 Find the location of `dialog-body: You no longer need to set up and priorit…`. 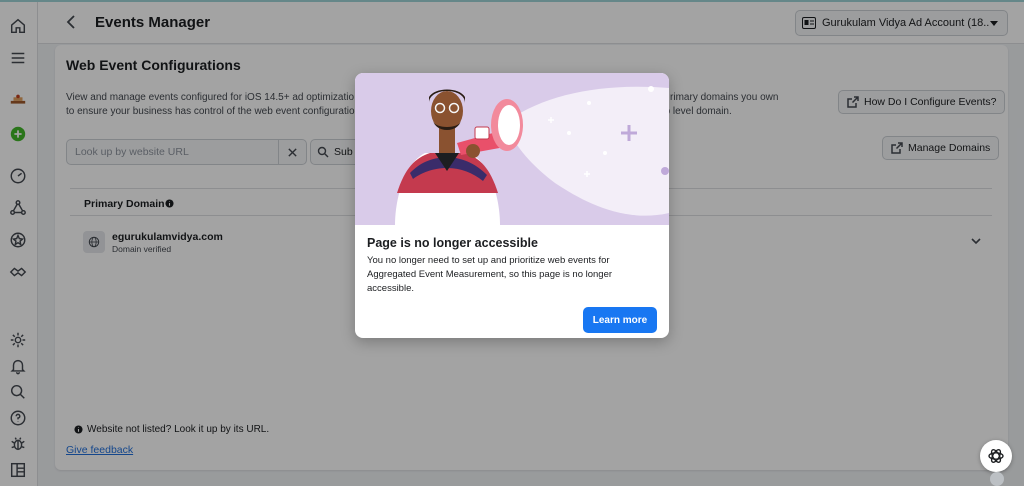

dialog-body: You no longer need to set up and priorit… is located at coordinates (490, 274).